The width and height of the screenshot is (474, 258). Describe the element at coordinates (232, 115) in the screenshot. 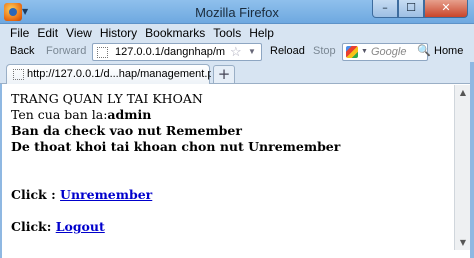

I see `user-line: Ten cua ban la:admin` at that location.